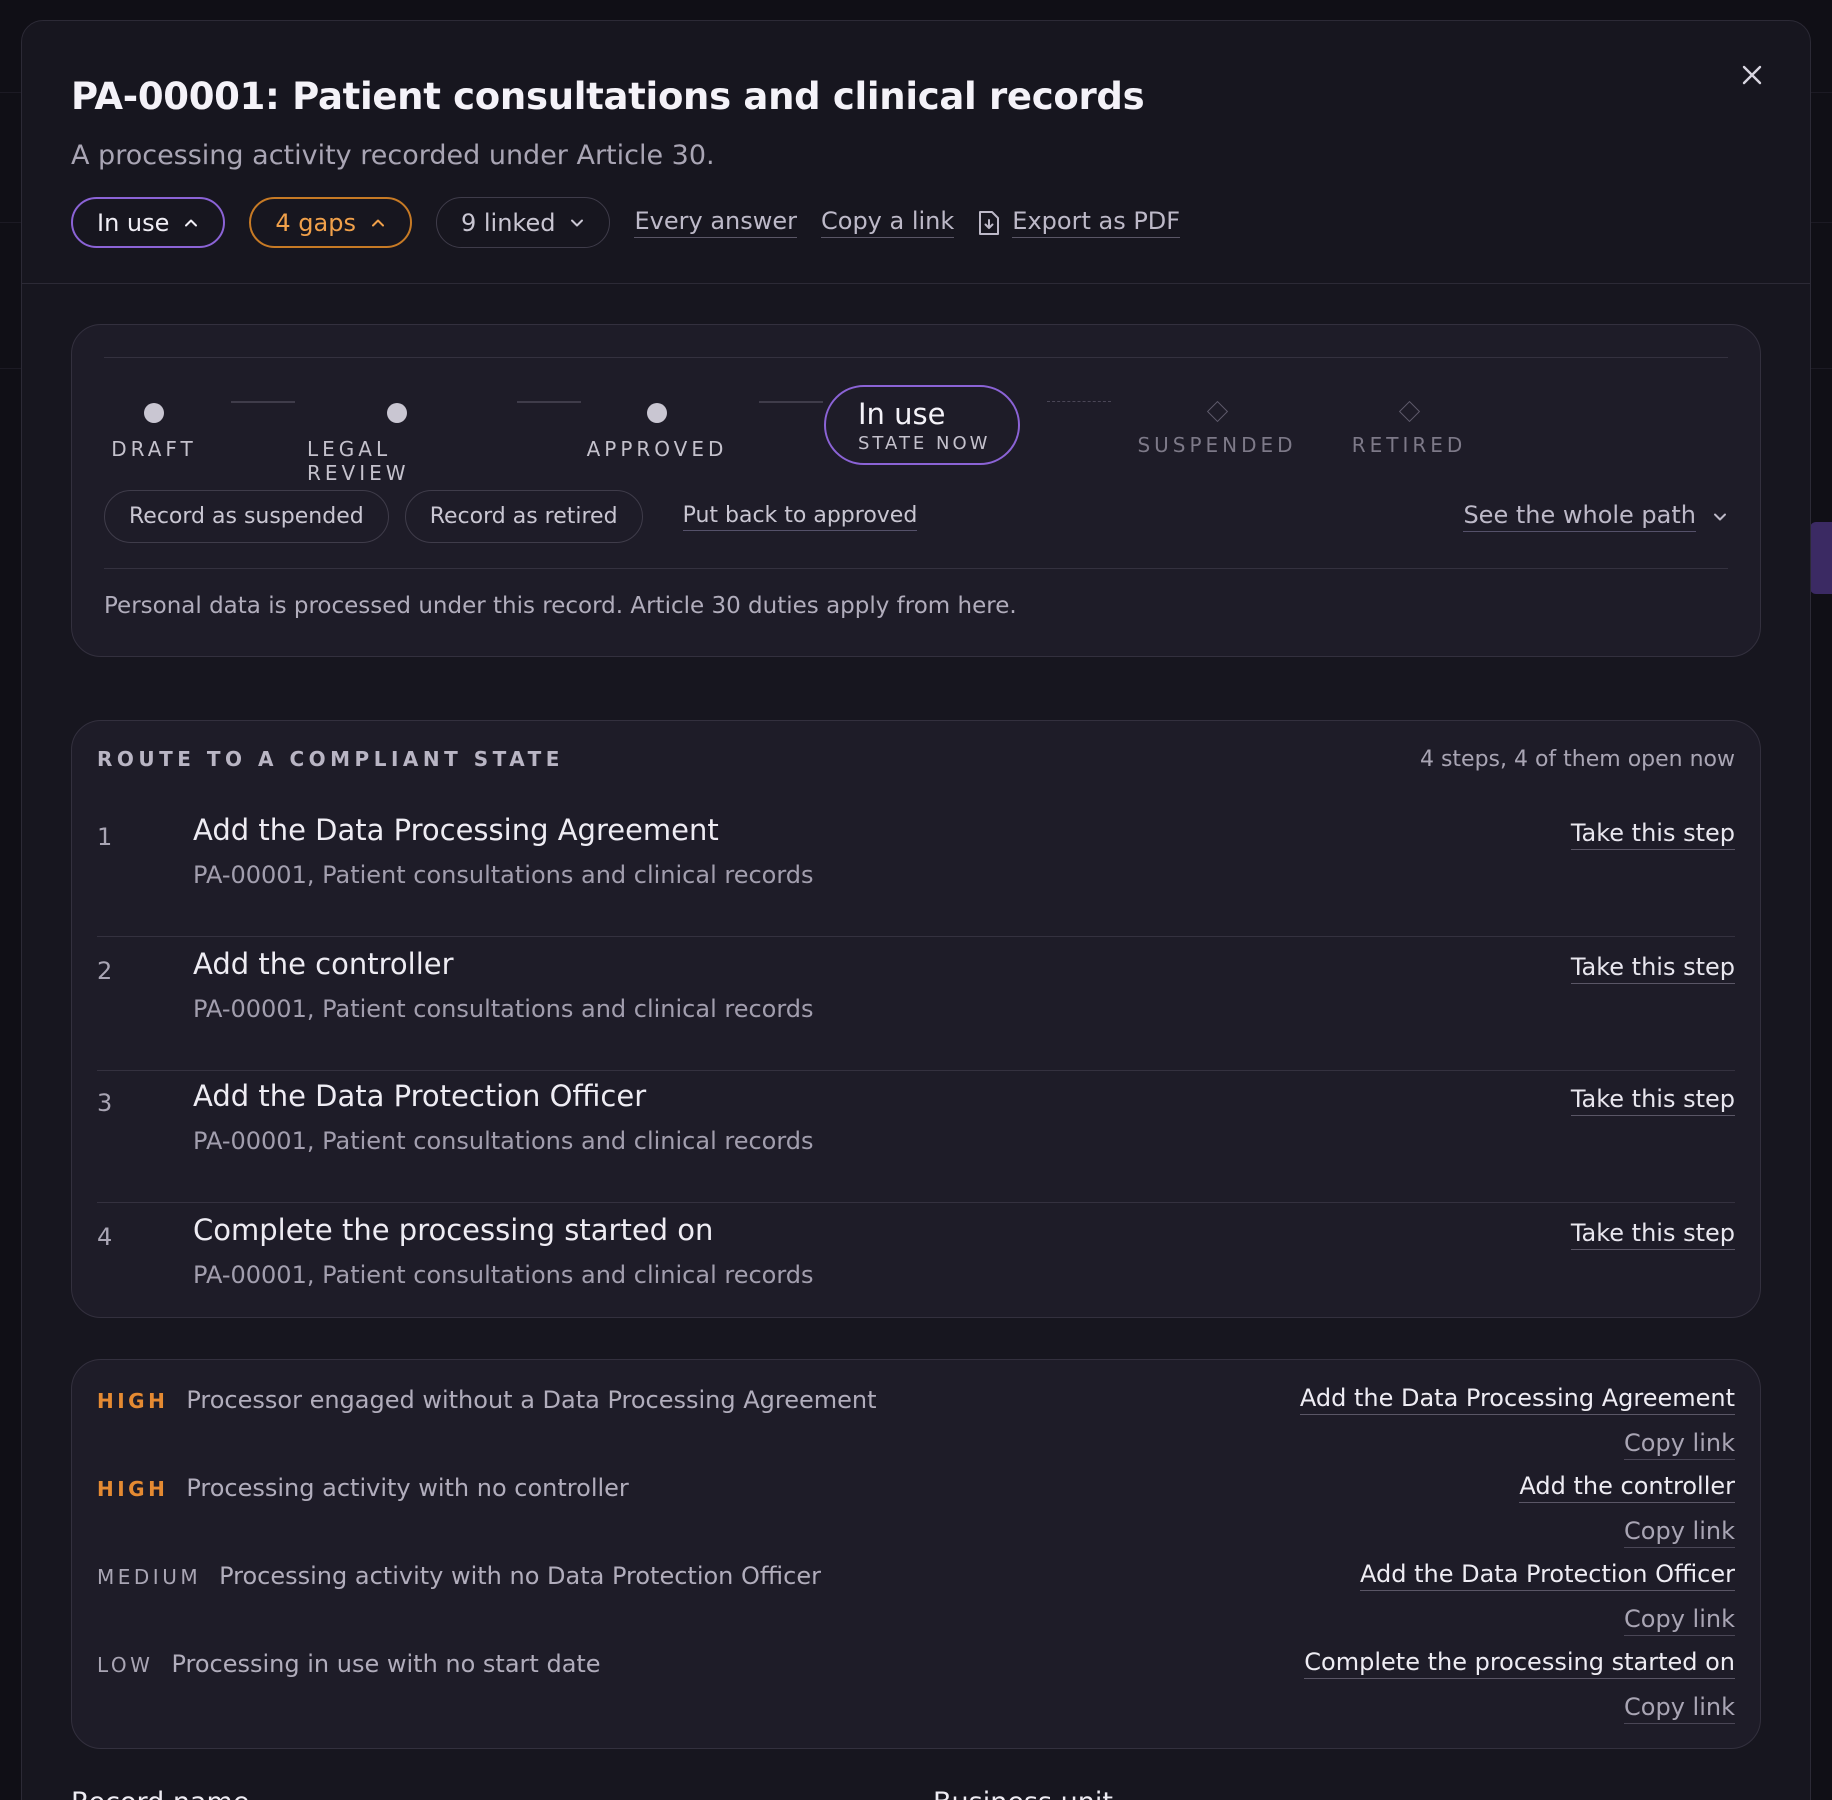 The height and width of the screenshot is (1800, 1832). I want to click on gap-text: Processing in use with no start date, so click(386, 1664).